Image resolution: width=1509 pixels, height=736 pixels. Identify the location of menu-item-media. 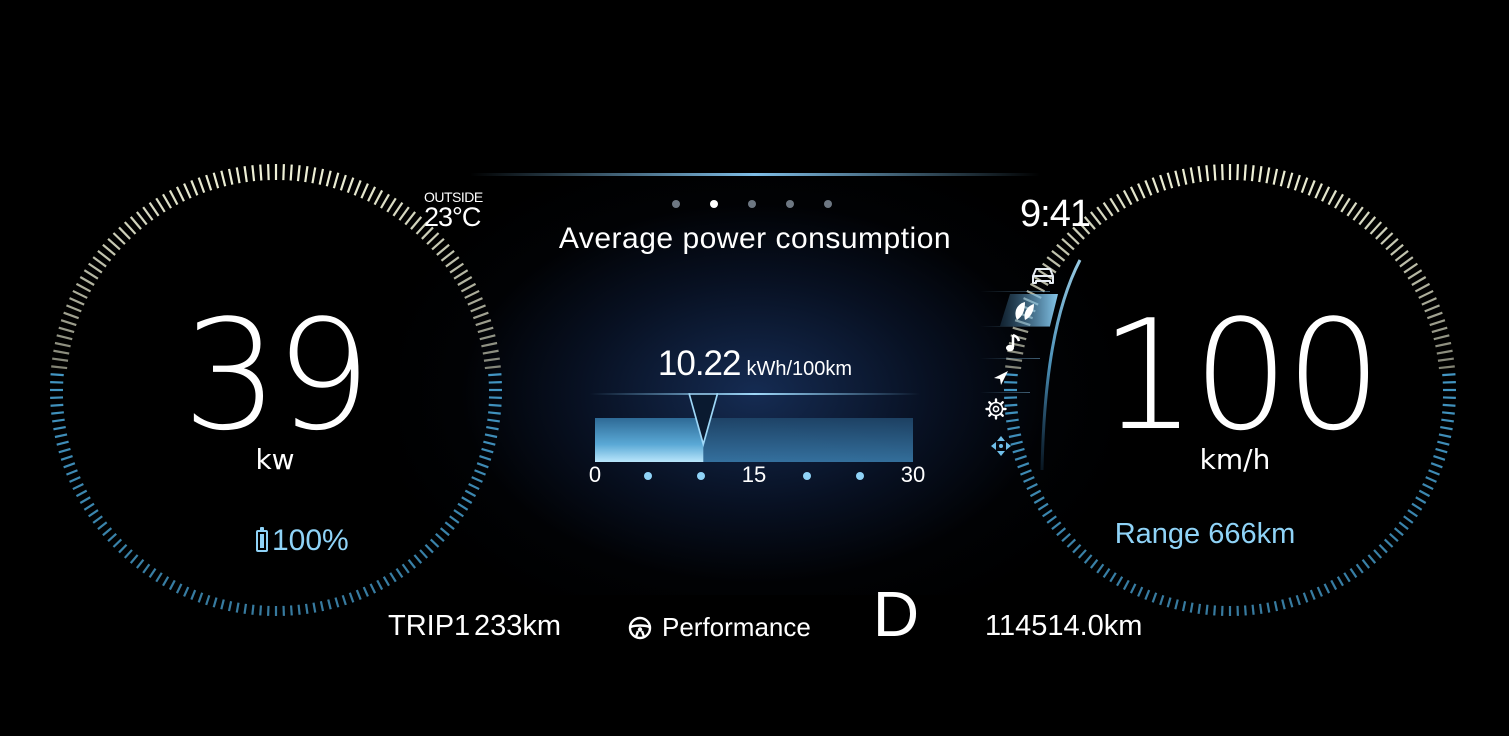
(1010, 345).